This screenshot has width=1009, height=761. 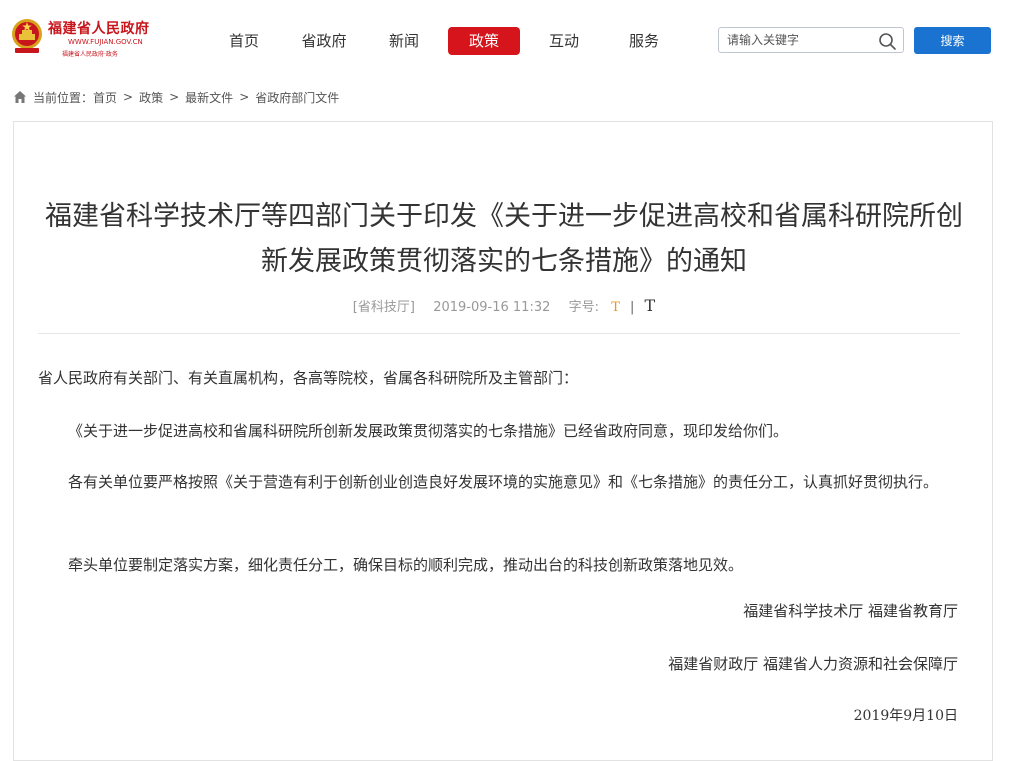 I want to click on article-source: [省科技厅], so click(x=383, y=307).